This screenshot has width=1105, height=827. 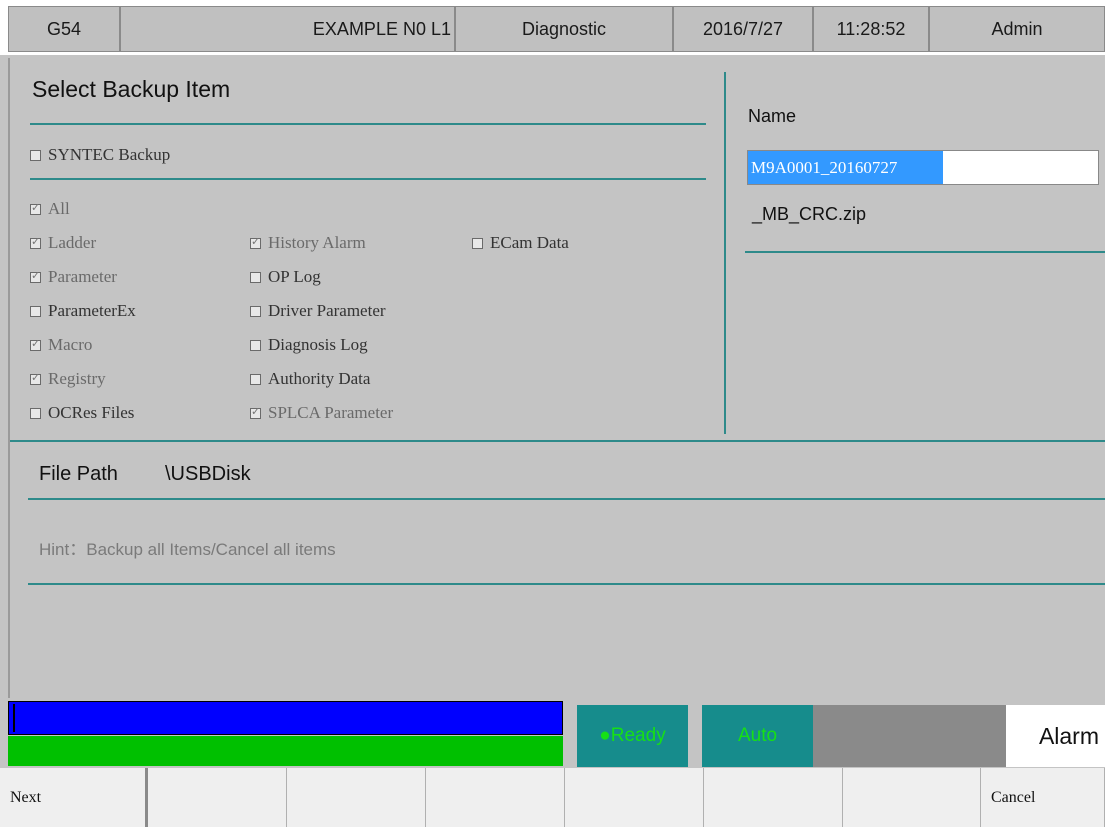 I want to click on program-name: EXAMPLE N0 L1, so click(x=287, y=29).